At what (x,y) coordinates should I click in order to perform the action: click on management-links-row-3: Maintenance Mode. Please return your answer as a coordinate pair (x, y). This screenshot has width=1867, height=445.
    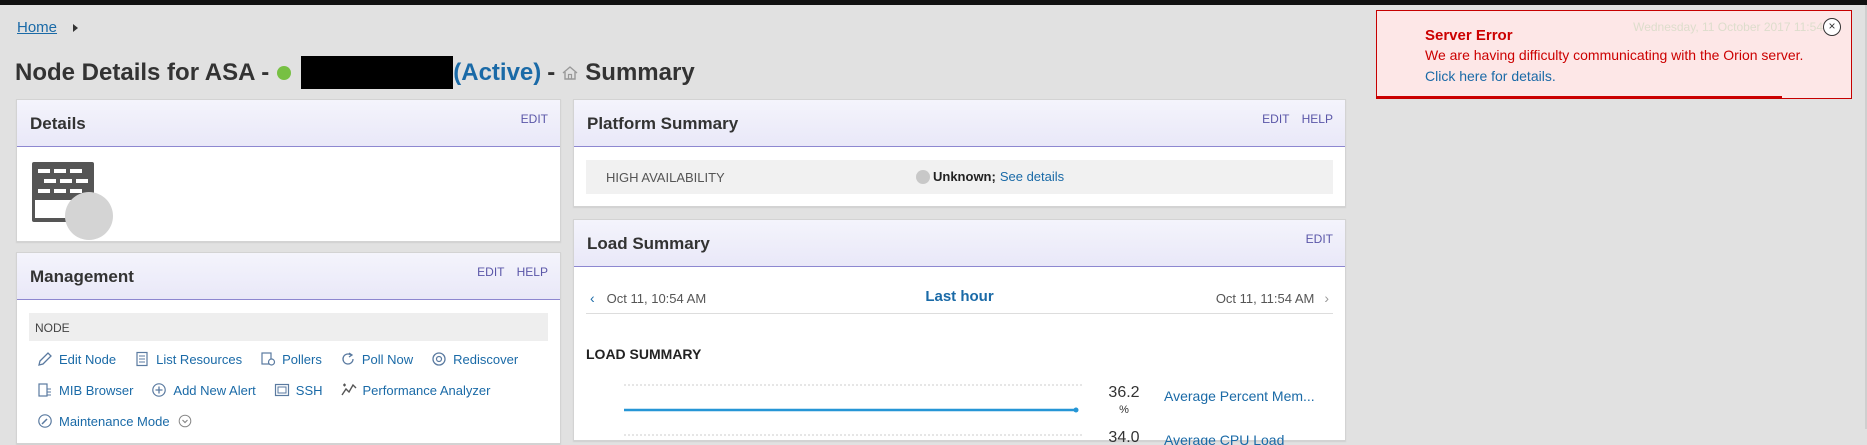
    Looking at the image, I should click on (126, 421).